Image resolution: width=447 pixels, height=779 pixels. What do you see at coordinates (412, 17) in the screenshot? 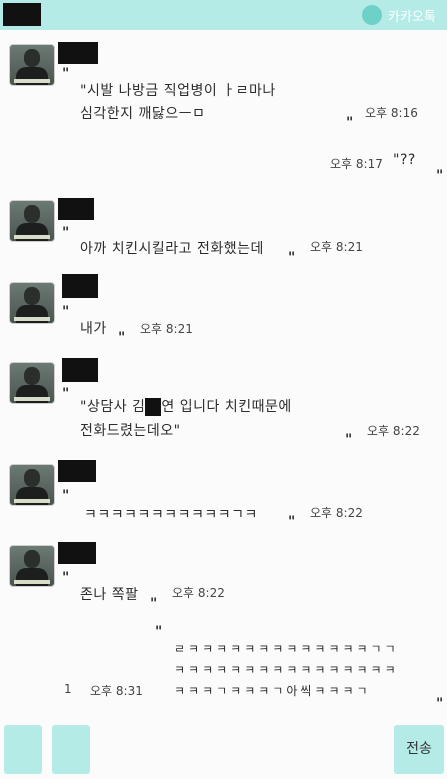
I see `app-name: 카카오톡` at bounding box center [412, 17].